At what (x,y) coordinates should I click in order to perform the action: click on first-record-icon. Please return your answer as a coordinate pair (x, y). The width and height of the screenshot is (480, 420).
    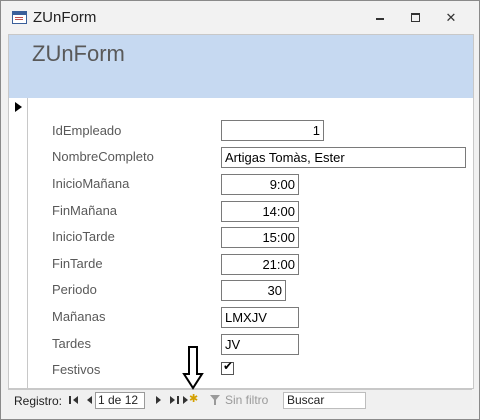
    Looking at the image, I should click on (75, 400).